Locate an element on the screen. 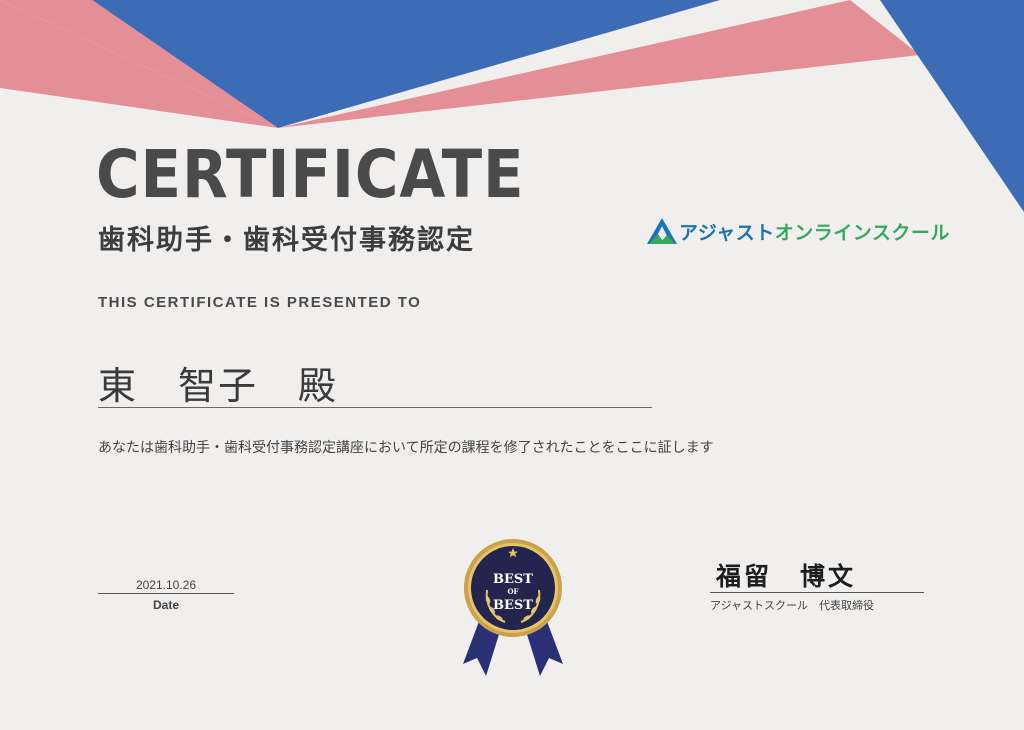 Image resolution: width=1024 pixels, height=730 pixels. handwritten-signature: 福留 博文 is located at coordinates (786, 576).